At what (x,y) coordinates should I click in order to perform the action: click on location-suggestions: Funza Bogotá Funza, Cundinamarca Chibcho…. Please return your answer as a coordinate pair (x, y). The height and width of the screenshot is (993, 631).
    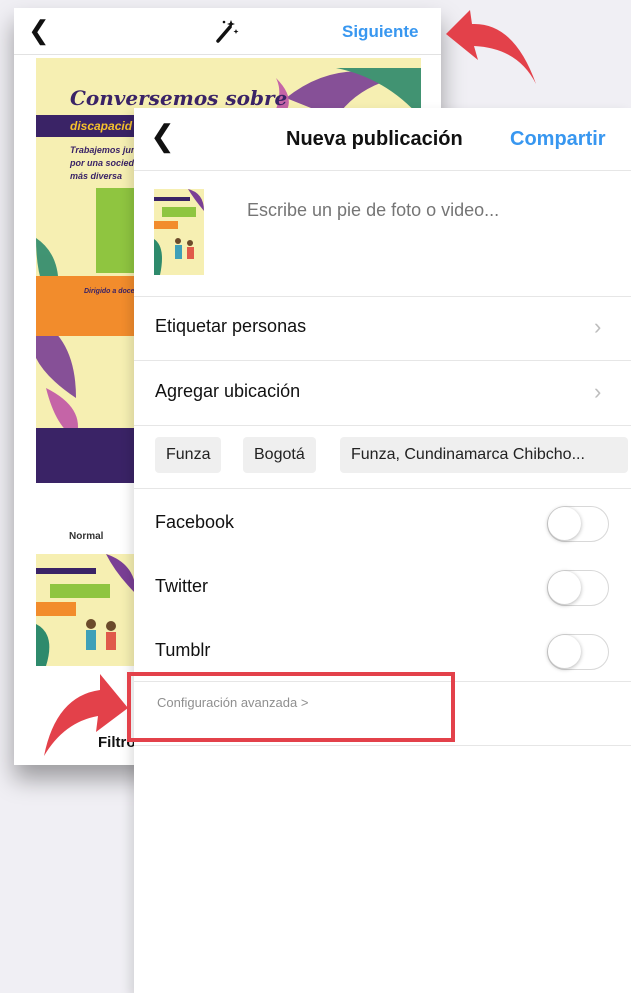
    Looking at the image, I should click on (382, 457).